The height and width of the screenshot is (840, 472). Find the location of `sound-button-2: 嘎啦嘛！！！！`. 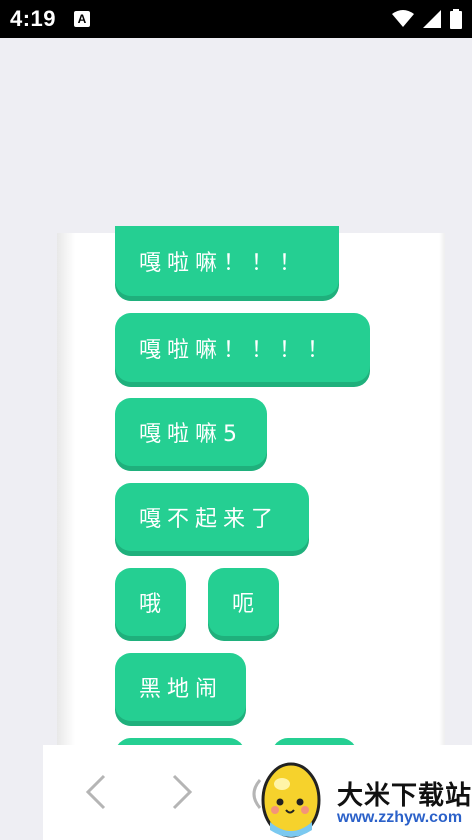

sound-button-2: 嘎啦嘛！！！！ is located at coordinates (242, 347).